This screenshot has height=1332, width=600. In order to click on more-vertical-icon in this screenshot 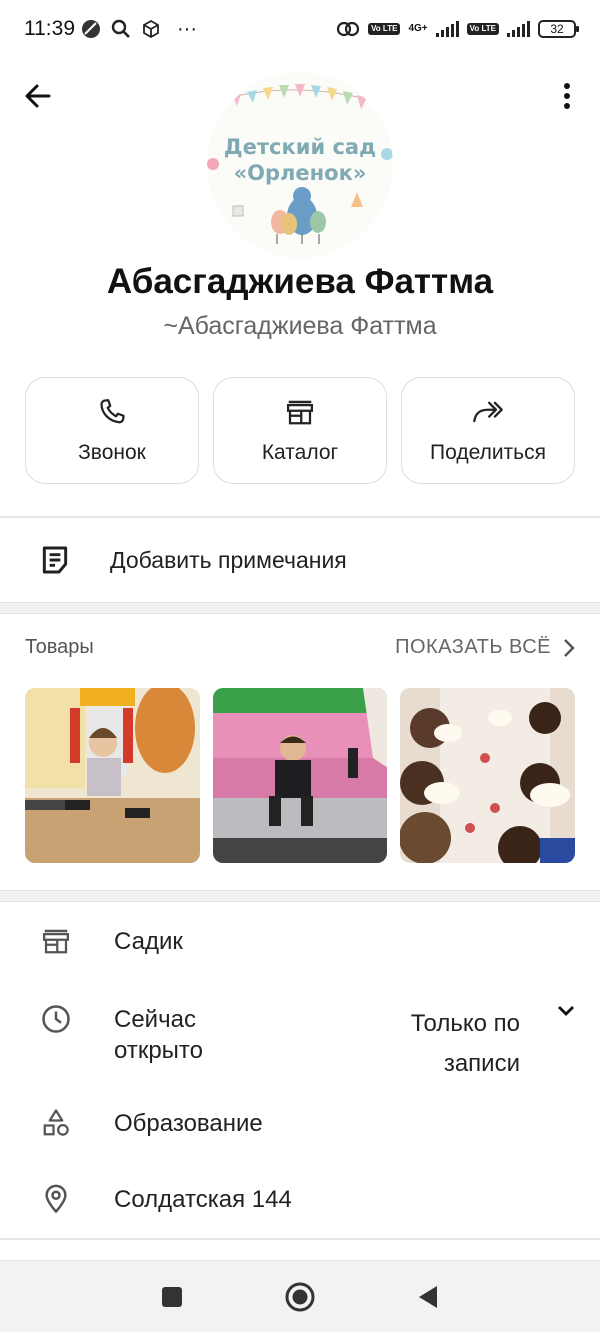, I will do `click(567, 96)`.